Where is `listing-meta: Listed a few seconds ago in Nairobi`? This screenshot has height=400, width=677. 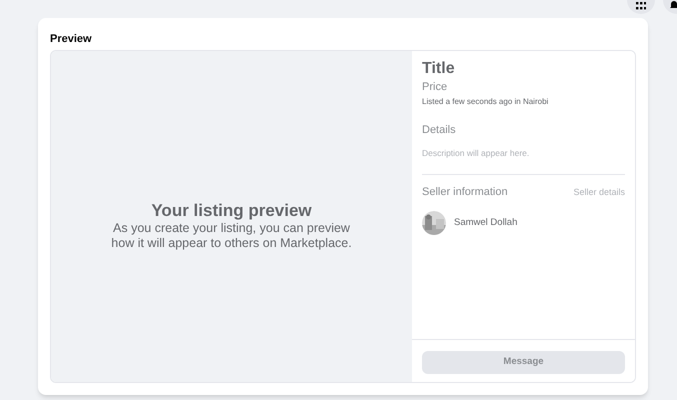 listing-meta: Listed a few seconds ago in Nairobi is located at coordinates (486, 102).